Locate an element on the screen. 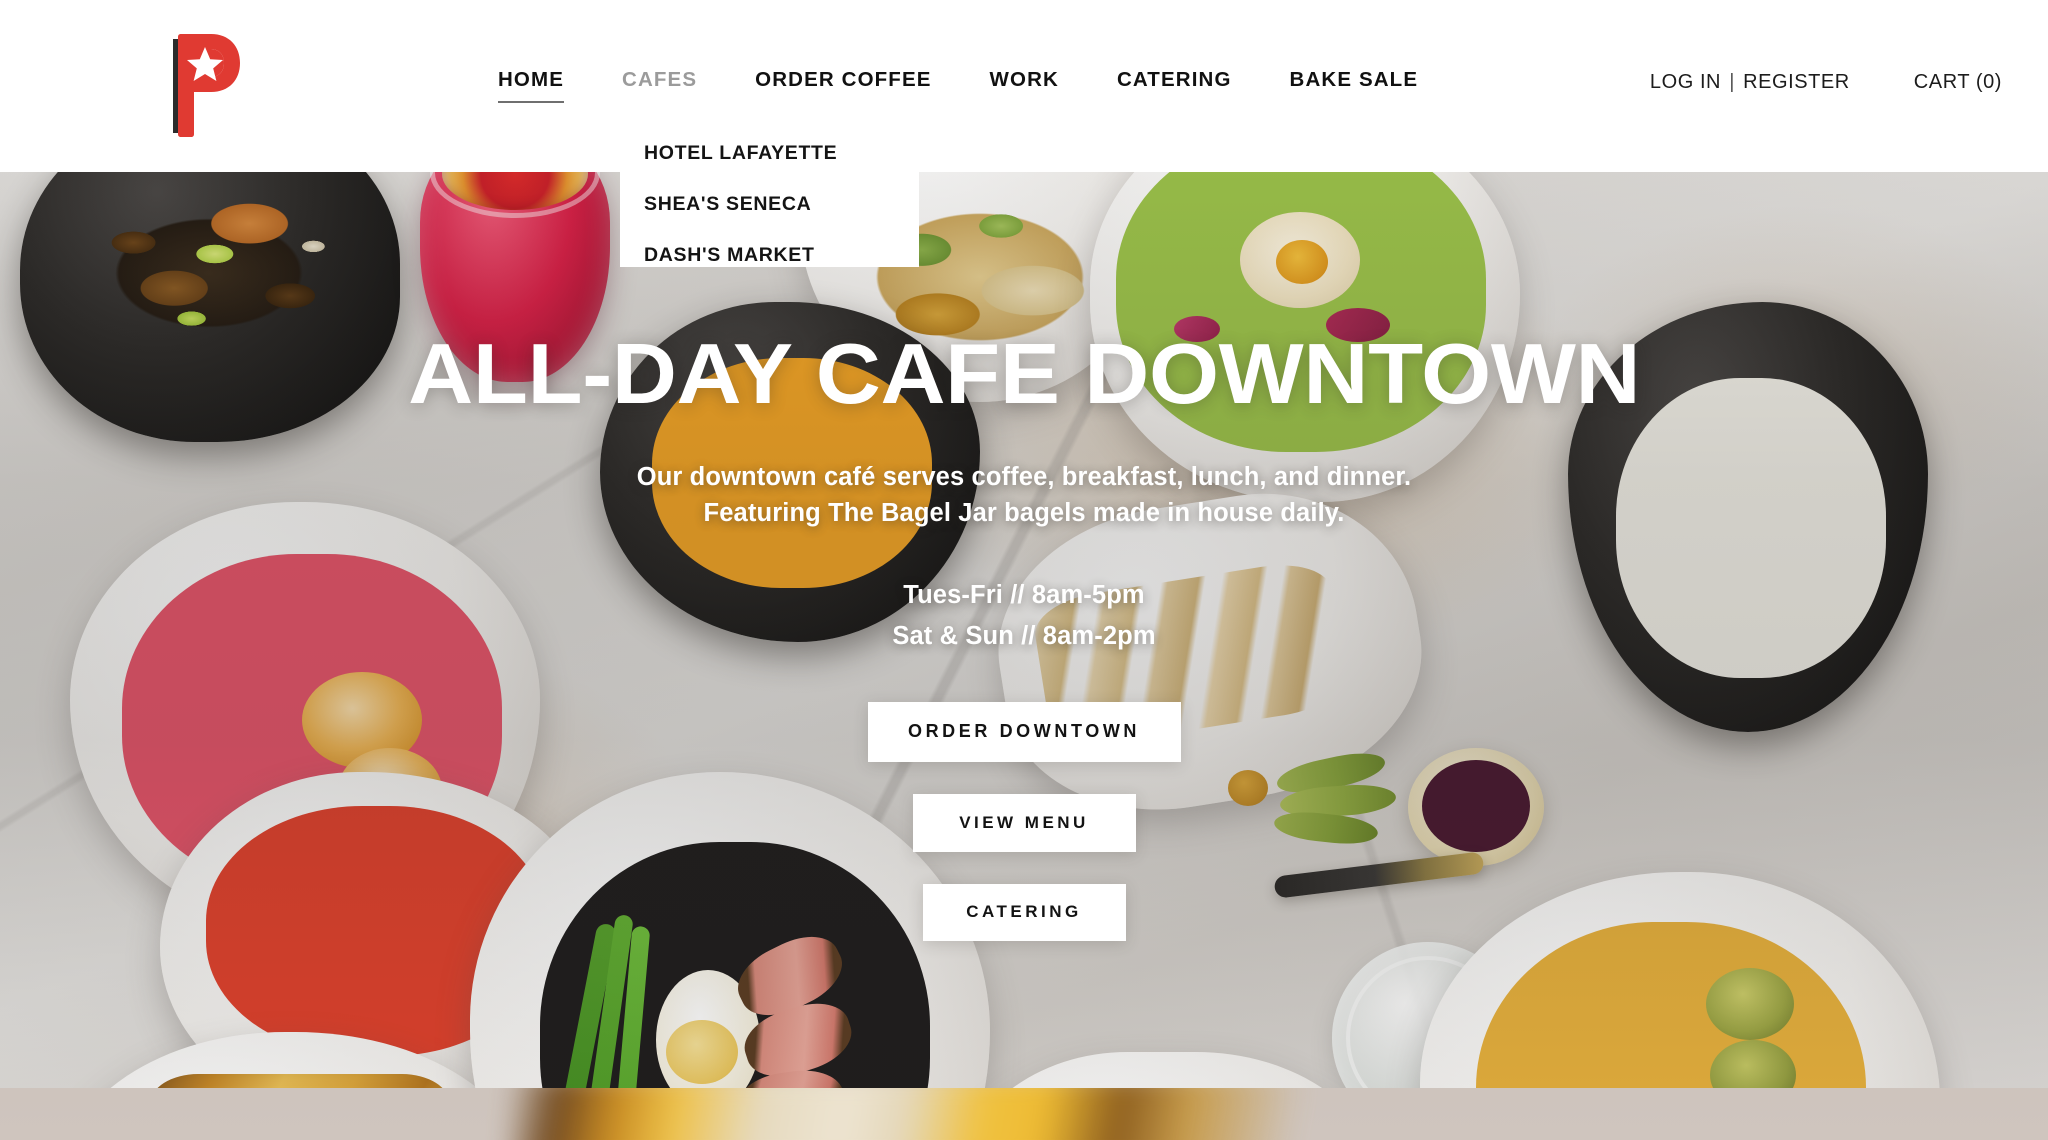  utility-navigation: LOG IN | REGISTER CART (0) is located at coordinates (1826, 82).